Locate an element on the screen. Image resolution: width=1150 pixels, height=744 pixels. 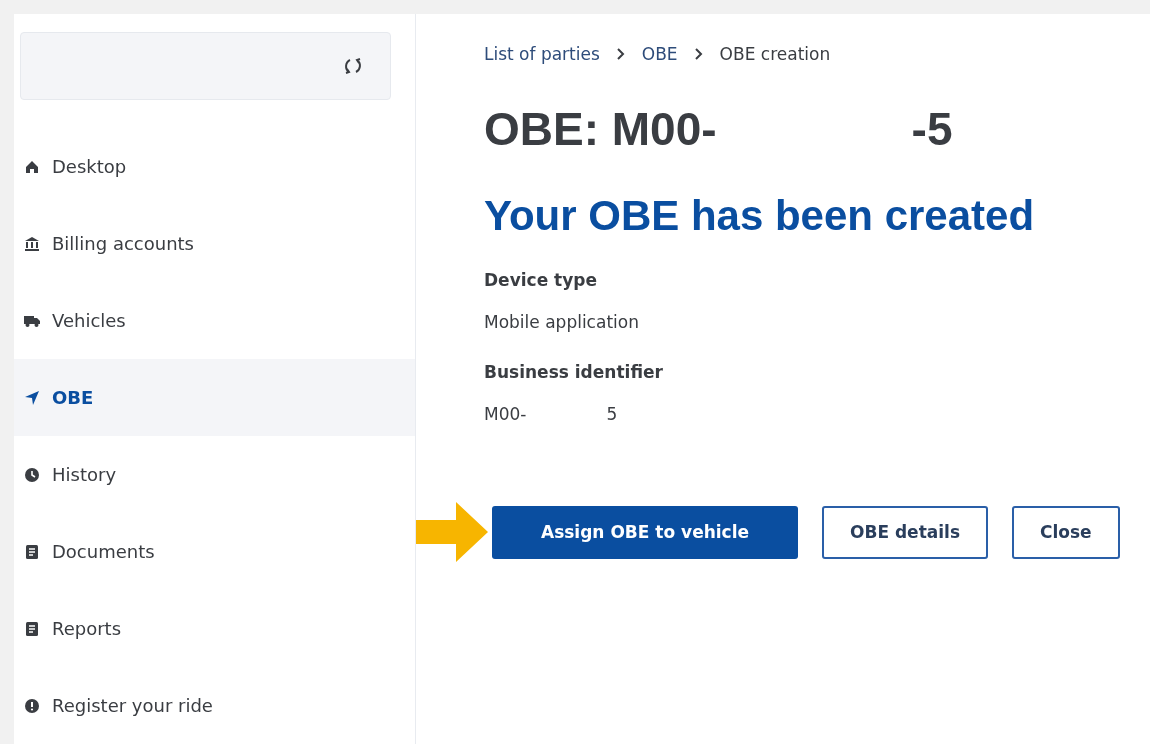
clock-icon is located at coordinates (32, 474).